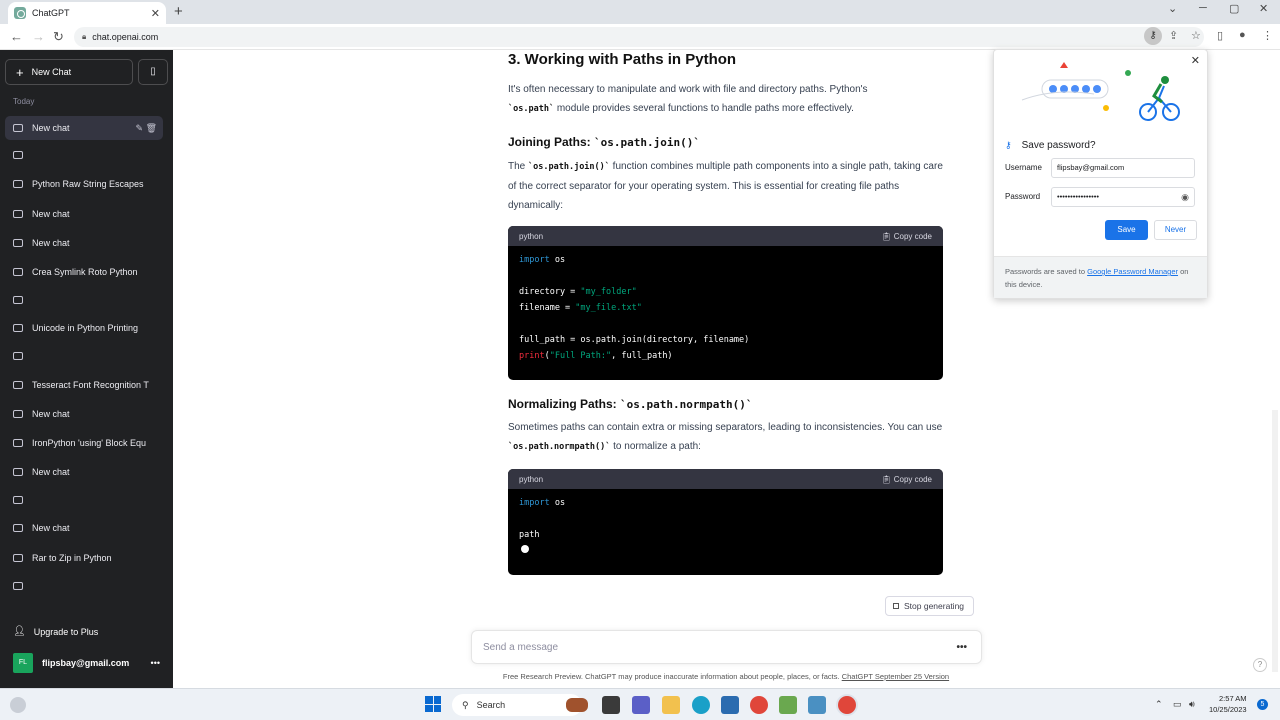  What do you see at coordinates (1196, 35) in the screenshot?
I see `bookmark-star-icon: ☆` at bounding box center [1196, 35].